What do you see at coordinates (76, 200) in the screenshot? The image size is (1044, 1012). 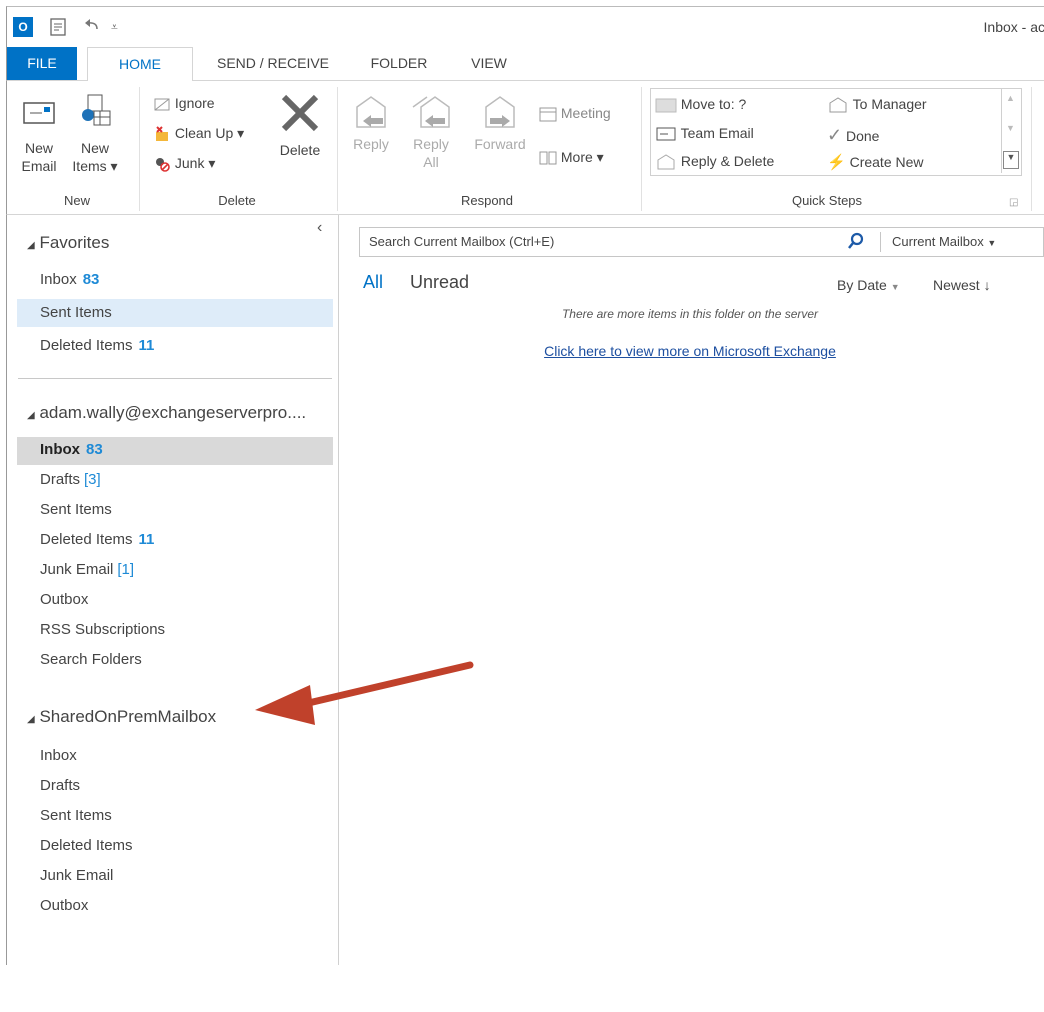 I see `group-label-new: New` at bounding box center [76, 200].